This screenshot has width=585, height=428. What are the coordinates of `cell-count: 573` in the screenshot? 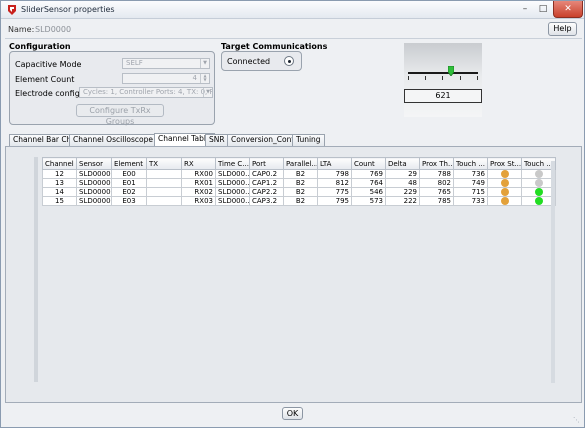 It's located at (368, 201).